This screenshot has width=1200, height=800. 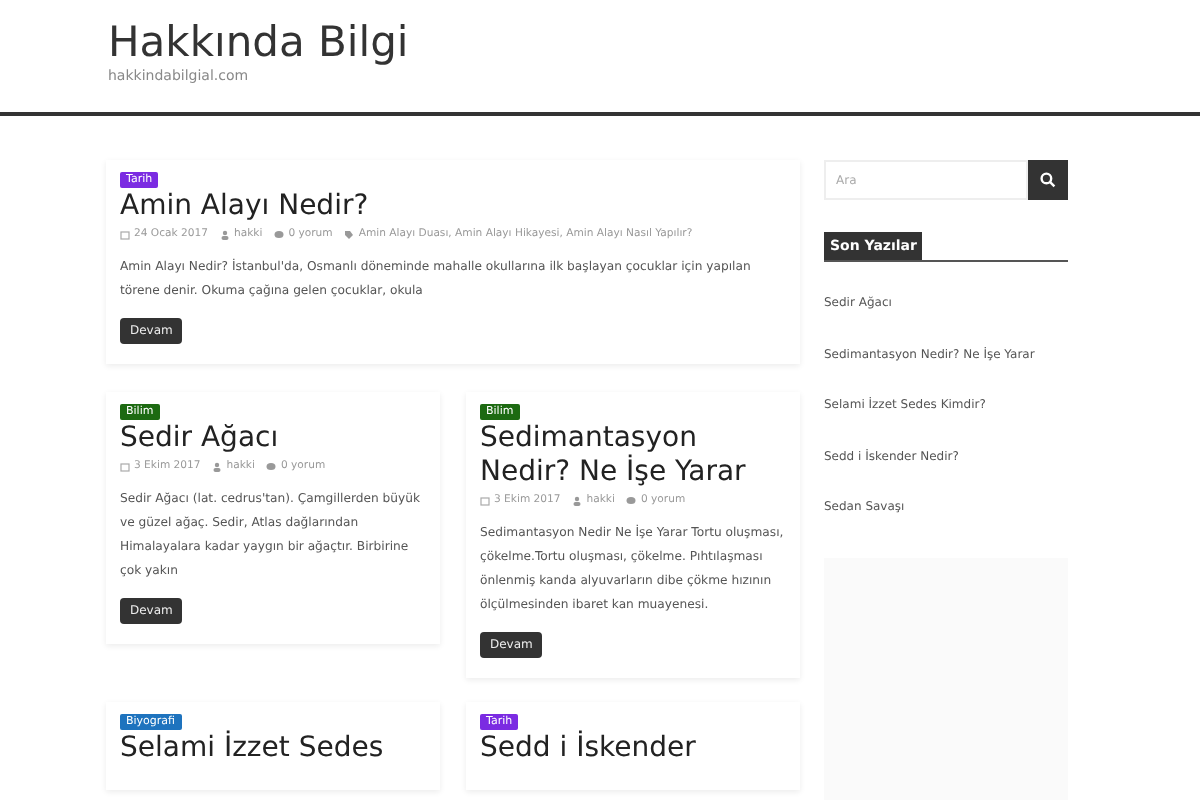 I want to click on post-title: Sedimantasyon Nedir? Ne İşe Yarar, so click(x=633, y=456).